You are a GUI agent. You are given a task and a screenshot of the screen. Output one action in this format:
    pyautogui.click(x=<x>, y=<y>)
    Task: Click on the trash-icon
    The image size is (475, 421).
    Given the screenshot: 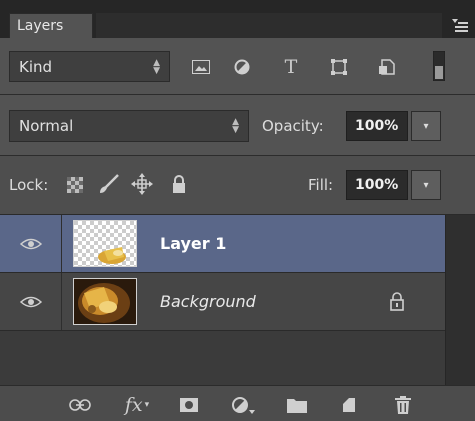 What is the action you would take?
    pyautogui.click(x=403, y=405)
    